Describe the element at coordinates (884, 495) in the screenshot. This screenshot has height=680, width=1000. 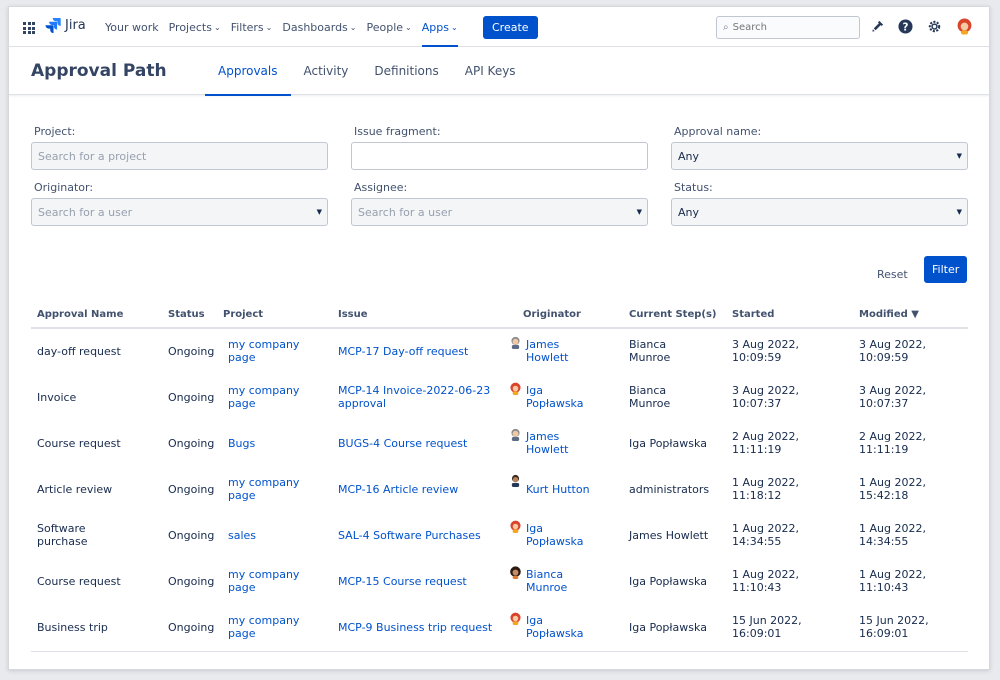
I see `cell-line: 15:42:18` at that location.